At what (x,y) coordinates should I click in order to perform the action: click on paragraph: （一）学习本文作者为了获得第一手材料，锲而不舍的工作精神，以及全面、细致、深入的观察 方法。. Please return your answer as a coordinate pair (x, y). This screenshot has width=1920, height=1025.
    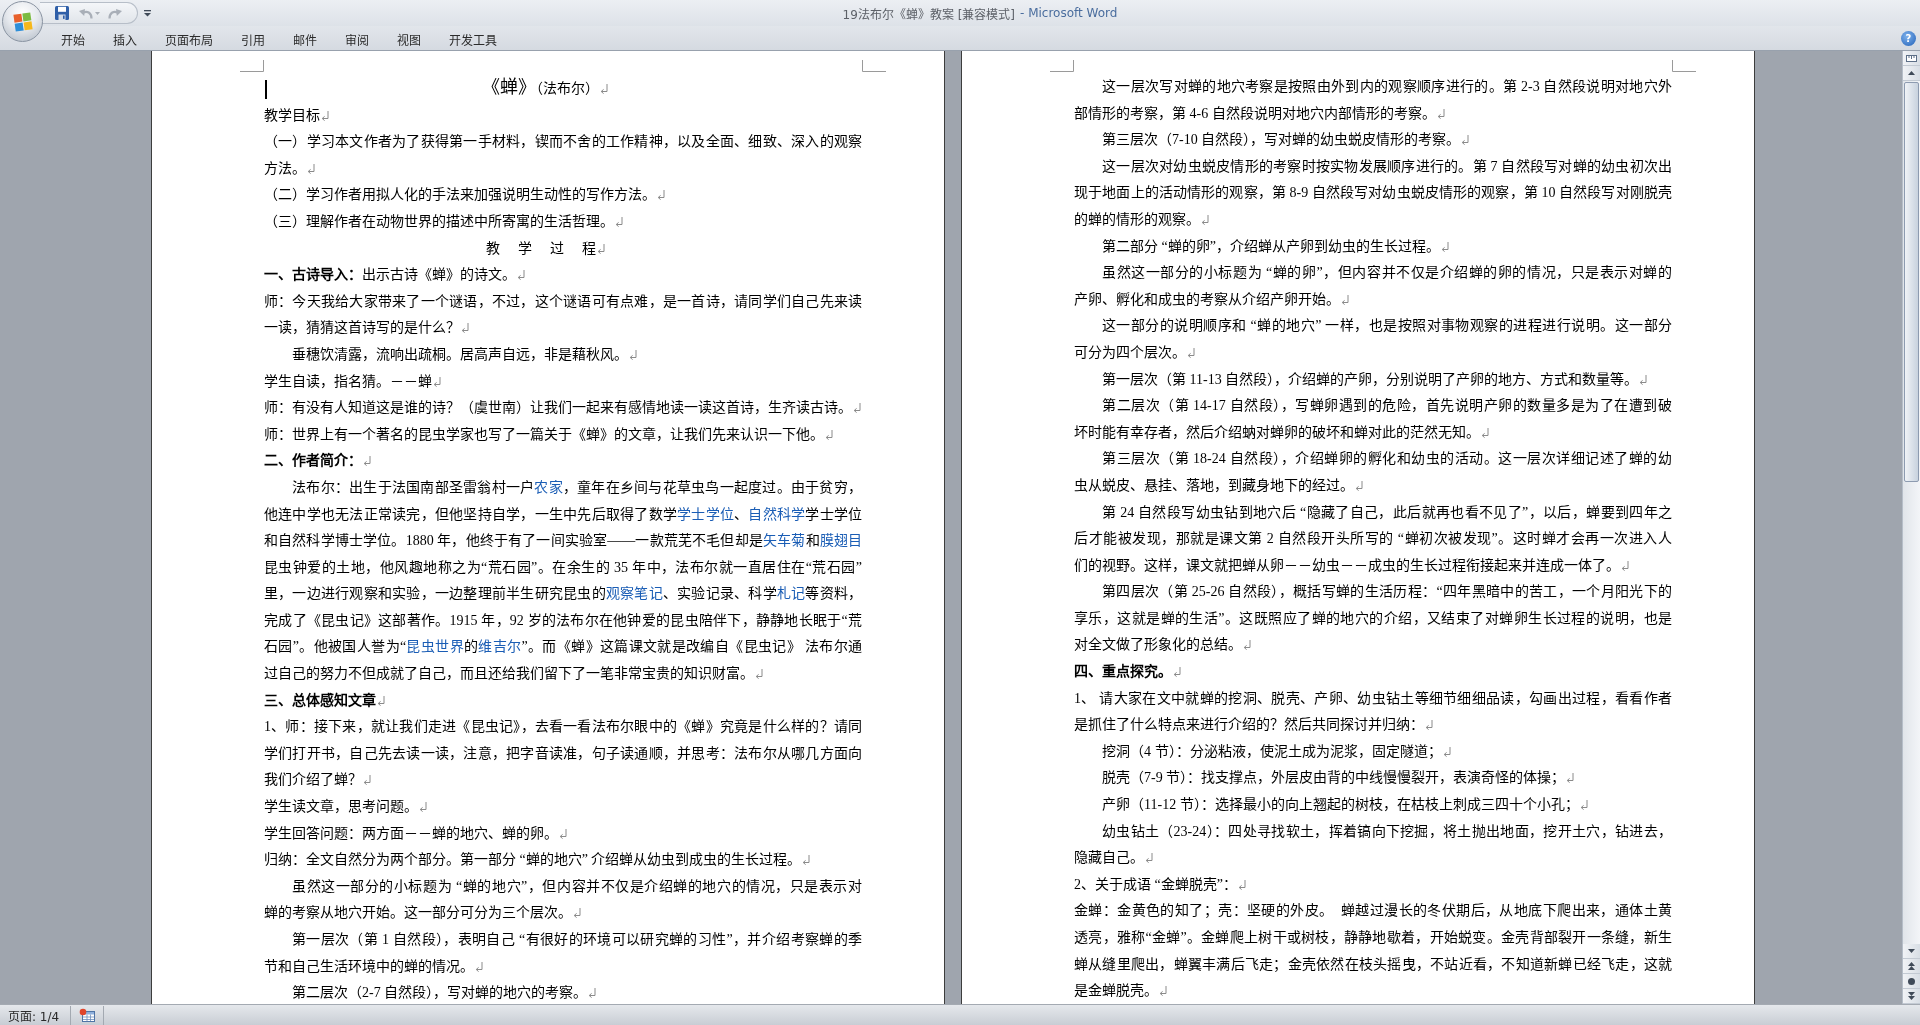
    Looking at the image, I should click on (563, 155).